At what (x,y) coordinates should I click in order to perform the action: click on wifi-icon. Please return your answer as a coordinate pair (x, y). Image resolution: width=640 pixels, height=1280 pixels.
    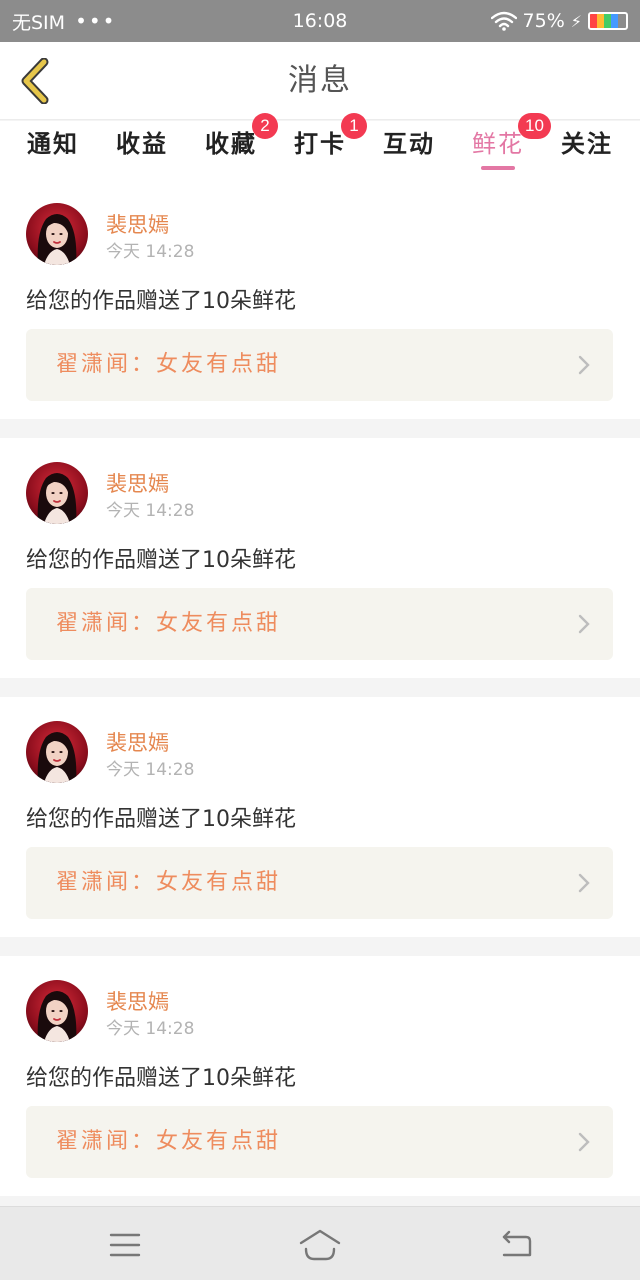
    Looking at the image, I should click on (503, 21).